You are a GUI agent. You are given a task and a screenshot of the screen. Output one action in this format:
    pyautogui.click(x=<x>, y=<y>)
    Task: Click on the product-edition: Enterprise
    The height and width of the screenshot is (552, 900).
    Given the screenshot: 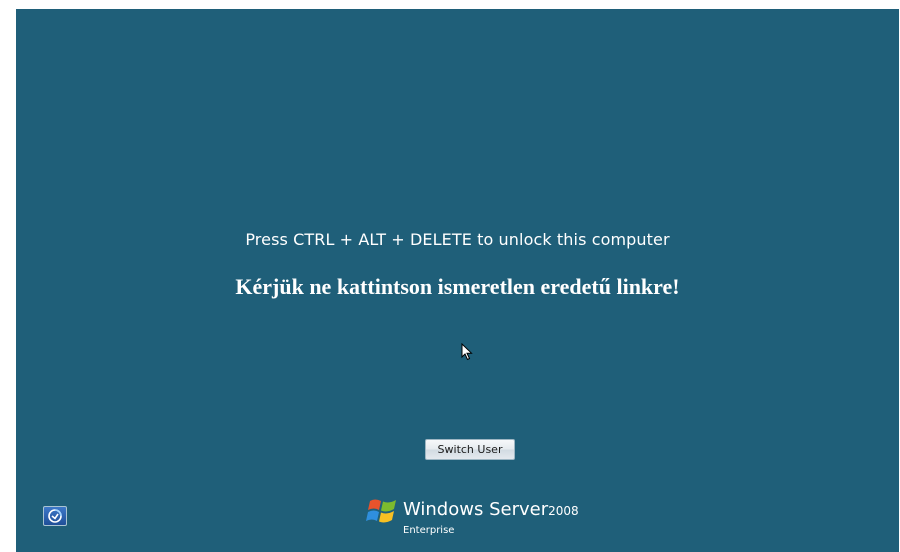 What is the action you would take?
    pyautogui.click(x=429, y=530)
    